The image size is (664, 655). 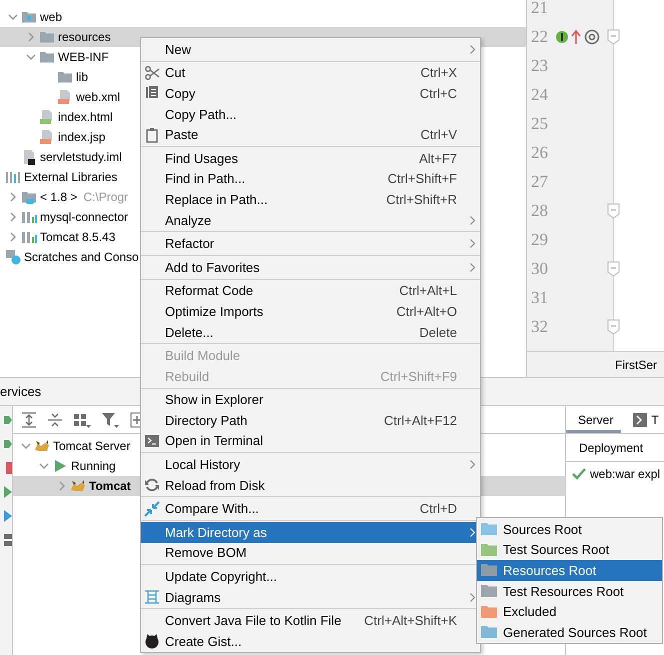 I want to click on line-number: 26, so click(x=539, y=152).